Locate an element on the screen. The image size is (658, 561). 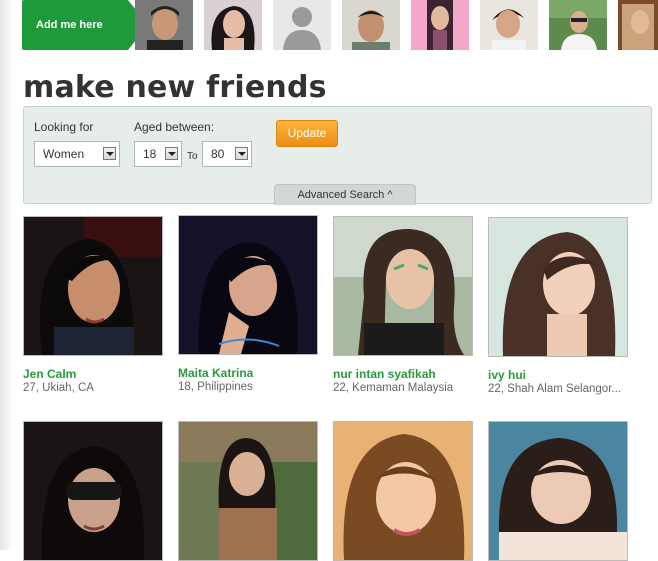
age-max-value: 80 is located at coordinates (218, 154).